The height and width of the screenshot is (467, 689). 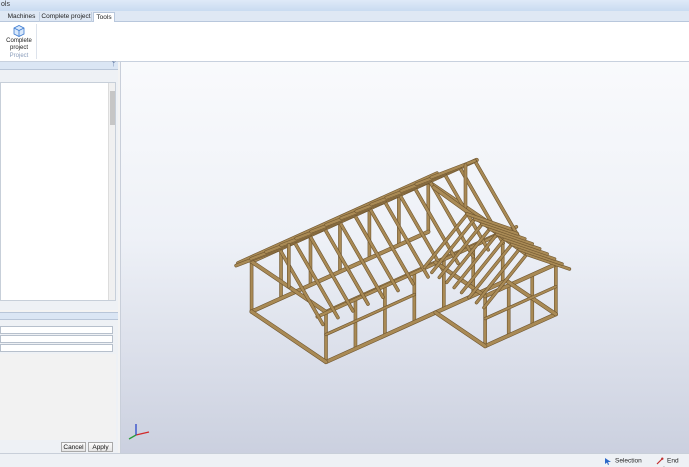 I want to click on tree-scrollbar, so click(x=111, y=191).